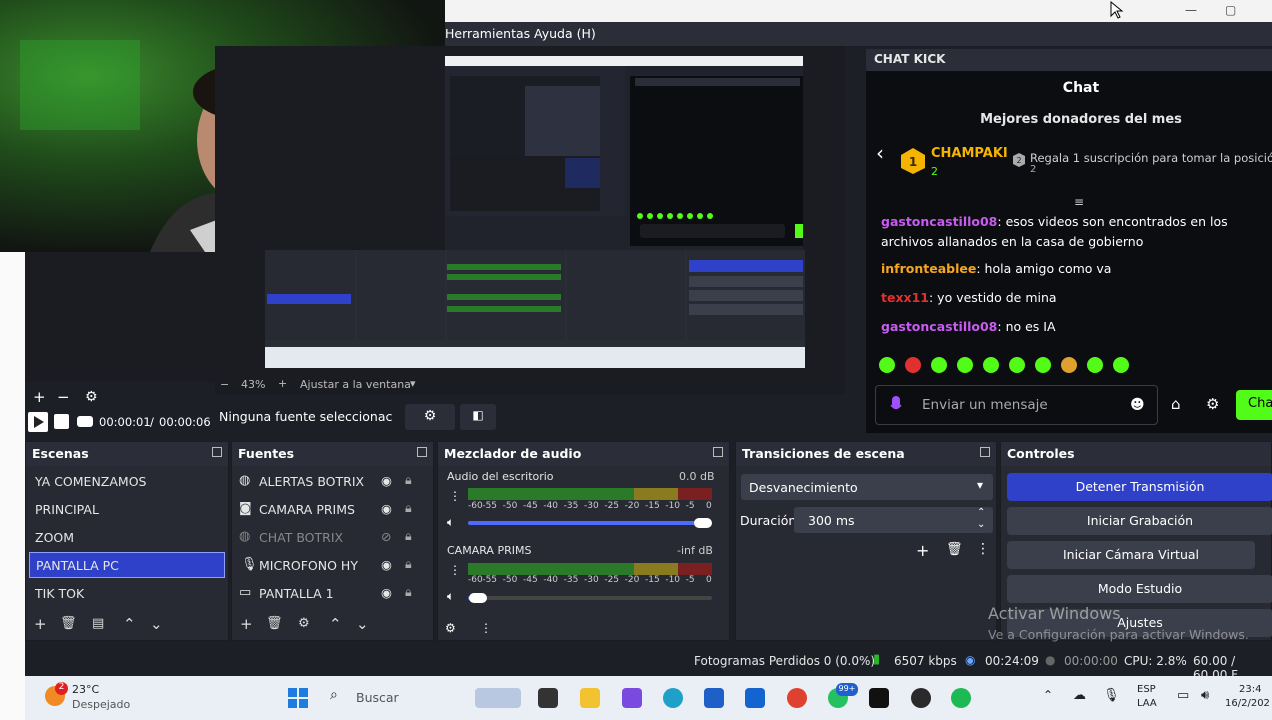 Image resolution: width=1272 pixels, height=720 pixels. Describe the element at coordinates (224, 384) in the screenshot. I see `zoom-out-icon: −` at that location.